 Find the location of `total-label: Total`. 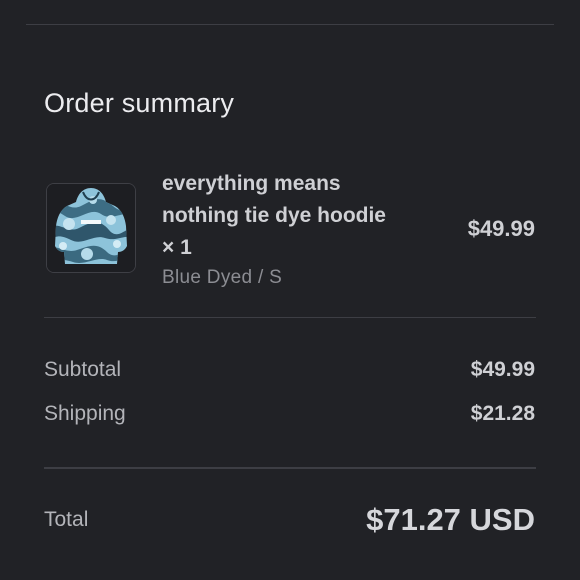

total-label: Total is located at coordinates (66, 519).